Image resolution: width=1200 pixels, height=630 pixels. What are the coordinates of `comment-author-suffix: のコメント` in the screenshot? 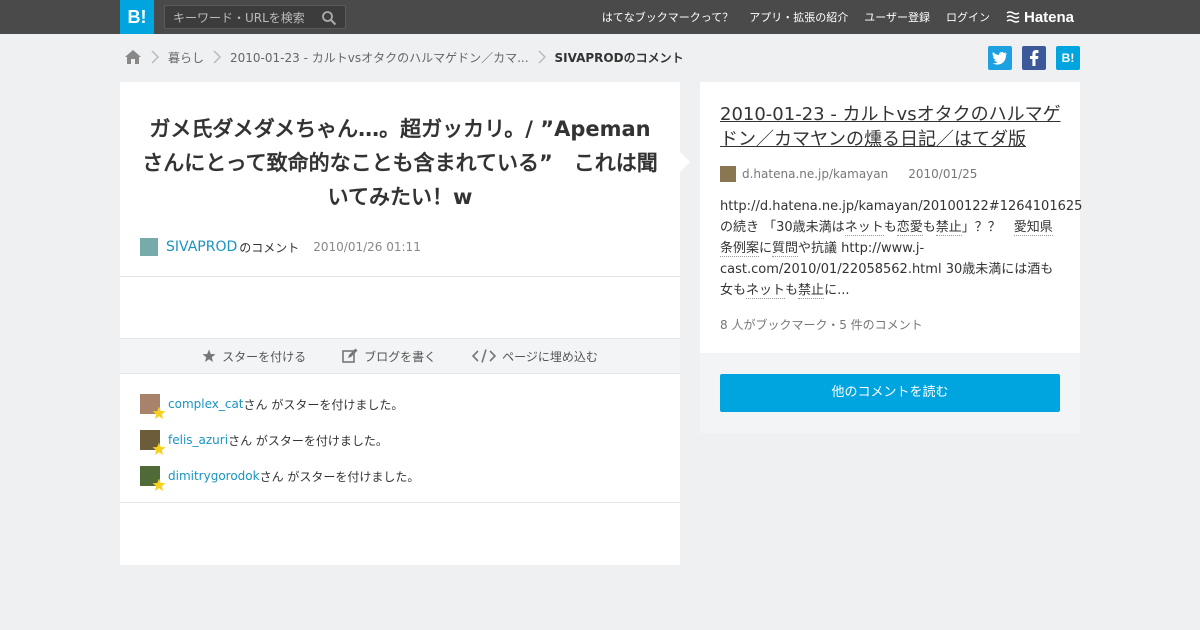 It's located at (269, 247).